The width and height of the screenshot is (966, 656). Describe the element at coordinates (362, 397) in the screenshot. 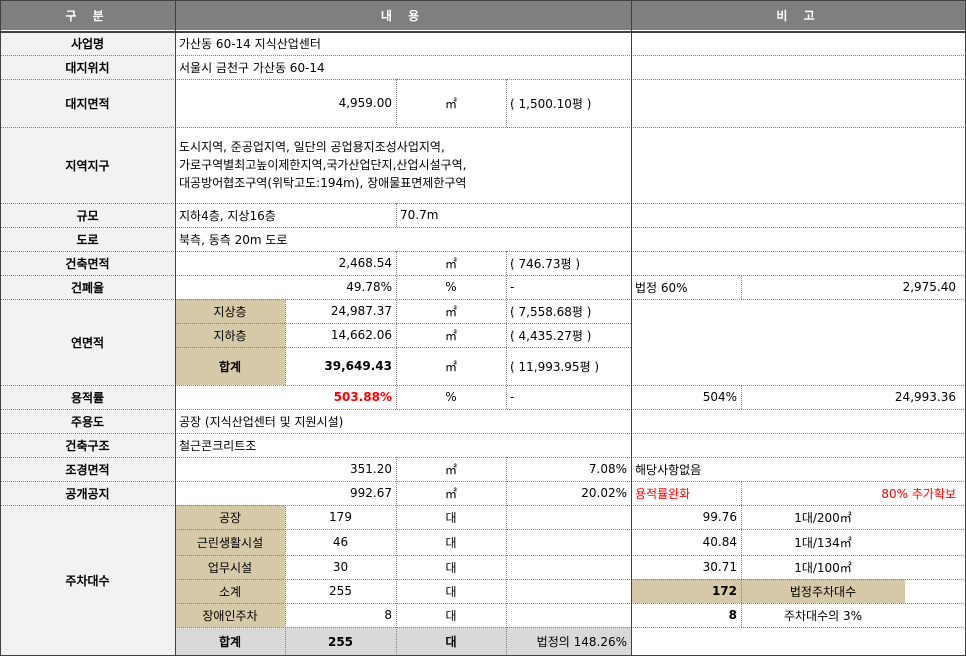

I see `far-value: 503.88%` at that location.